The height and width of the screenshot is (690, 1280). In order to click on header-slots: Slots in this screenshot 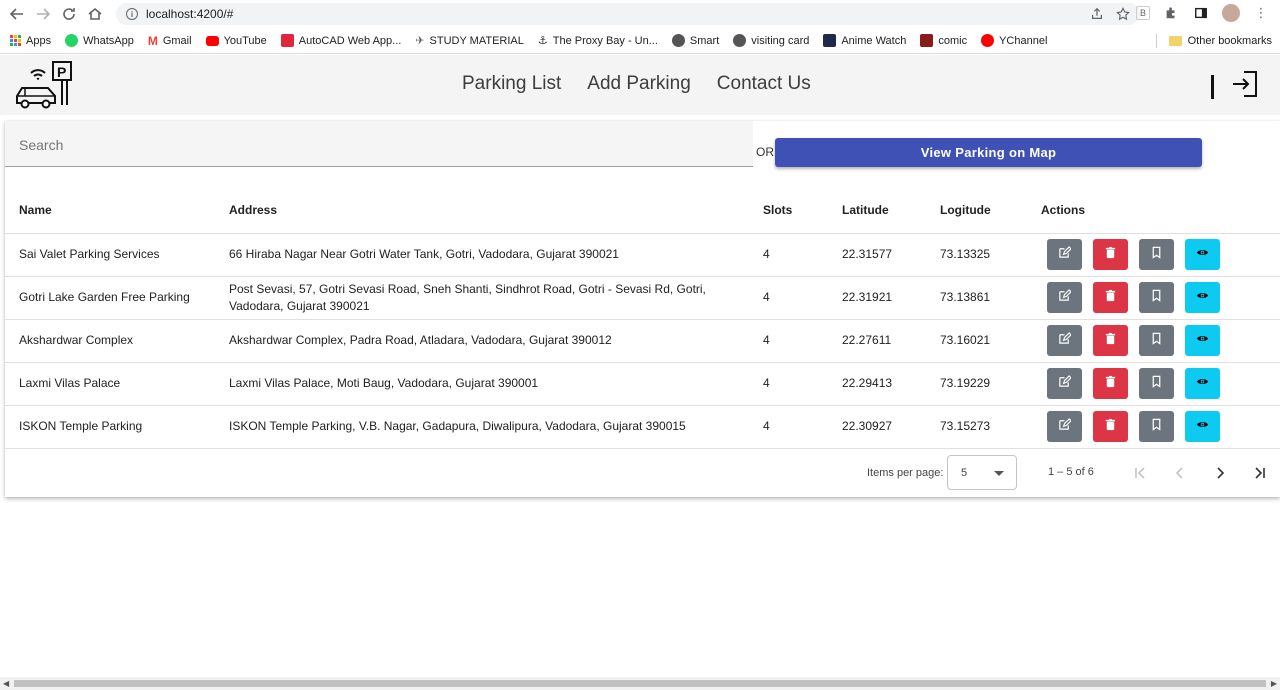, I will do `click(802, 210)`.